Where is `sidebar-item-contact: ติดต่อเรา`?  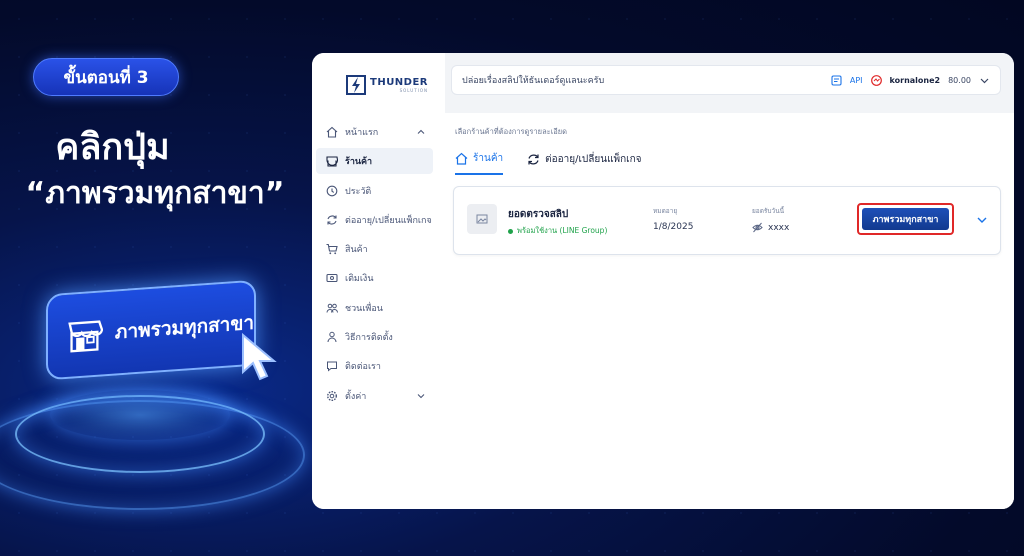 sidebar-item-contact: ติดต่อเรา is located at coordinates (374, 366).